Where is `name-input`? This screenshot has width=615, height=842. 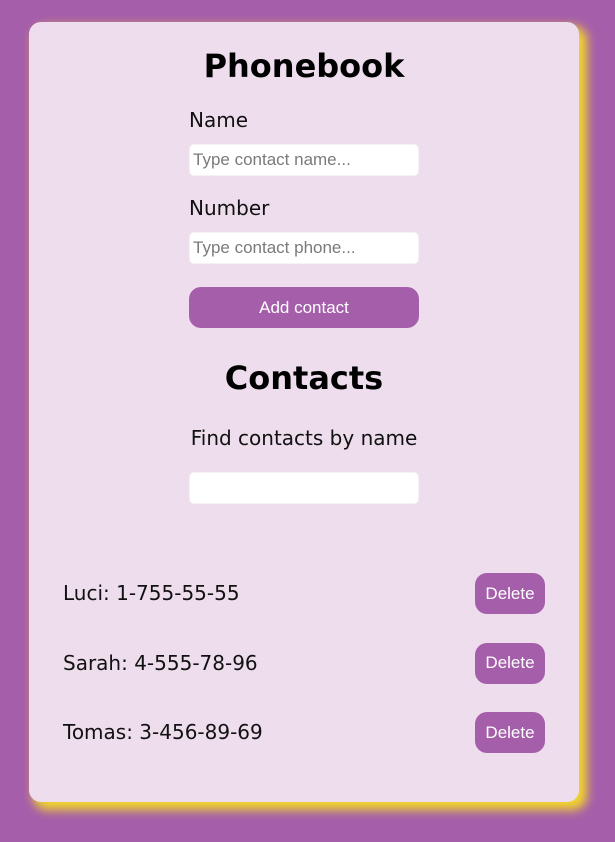 name-input is located at coordinates (304, 160).